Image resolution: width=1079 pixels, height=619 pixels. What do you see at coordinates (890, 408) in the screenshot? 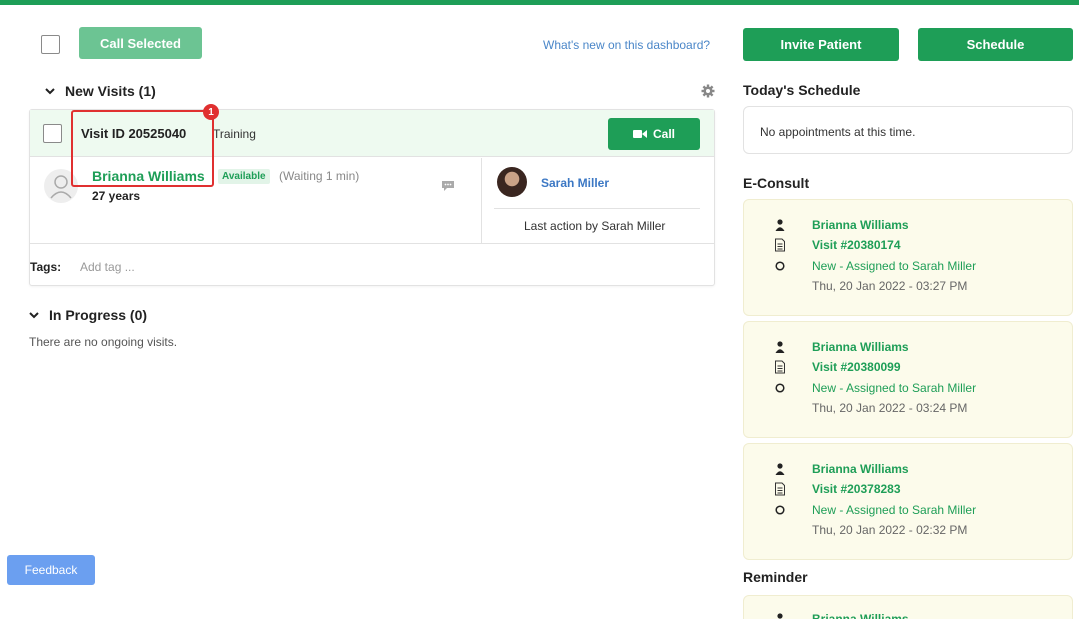
I see `econsult-date: Thu, 20 Jan 2022 - 03:24 PM` at bounding box center [890, 408].